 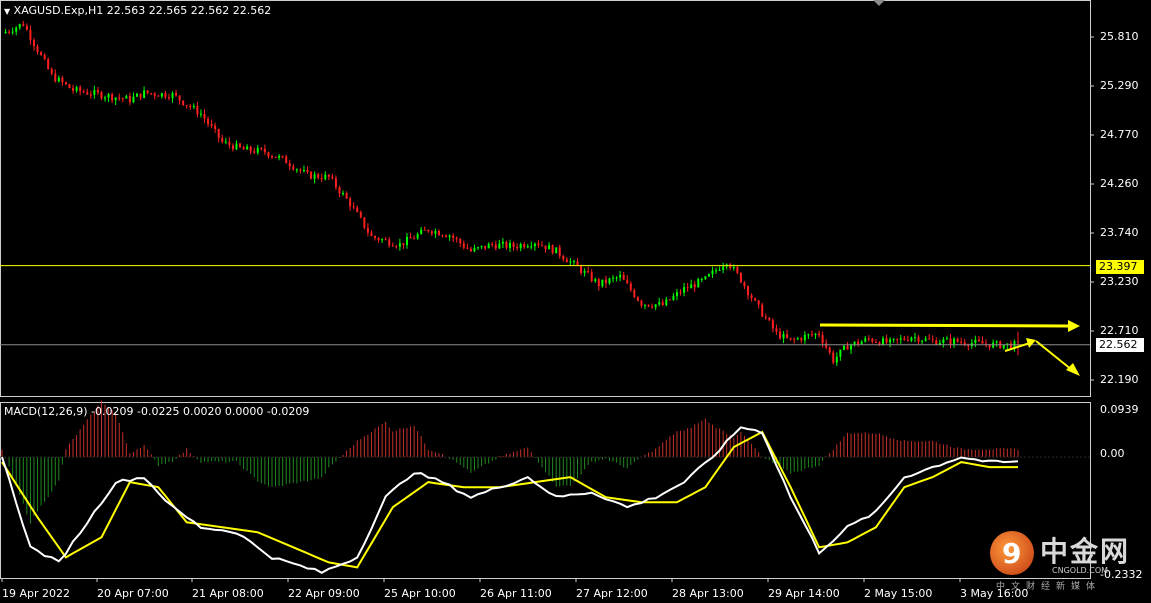 I want to click on price-axis-label: 22.710, so click(x=1119, y=330).